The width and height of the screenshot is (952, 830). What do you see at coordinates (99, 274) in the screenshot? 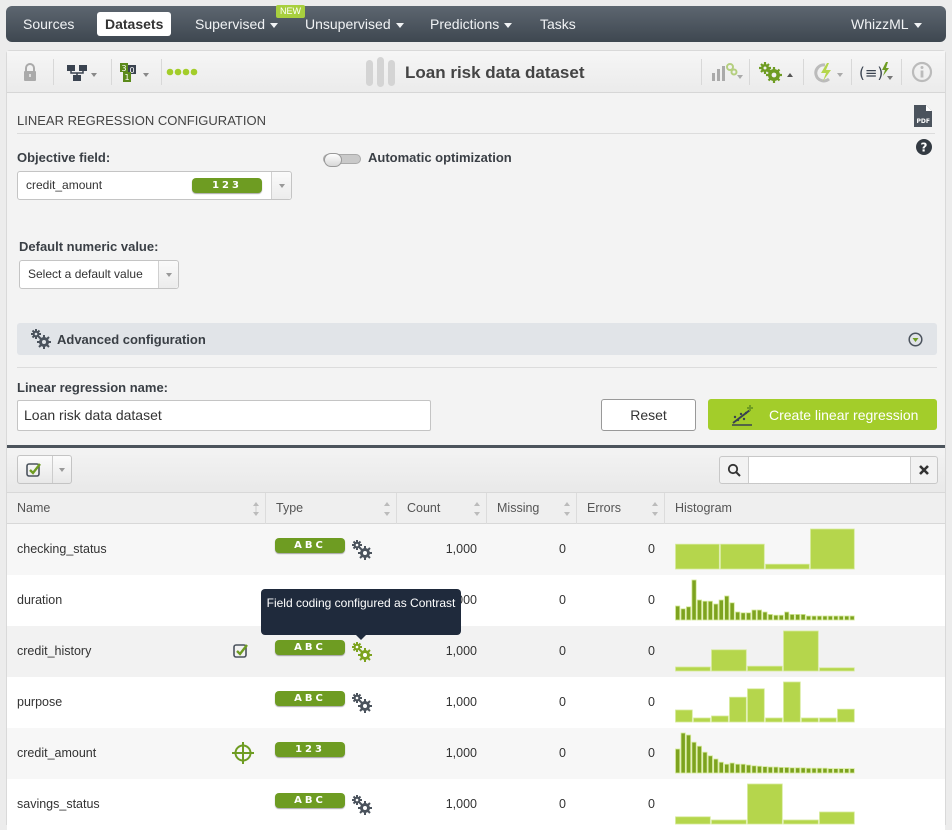
I see `default-numeric-select: Select a default value` at bounding box center [99, 274].